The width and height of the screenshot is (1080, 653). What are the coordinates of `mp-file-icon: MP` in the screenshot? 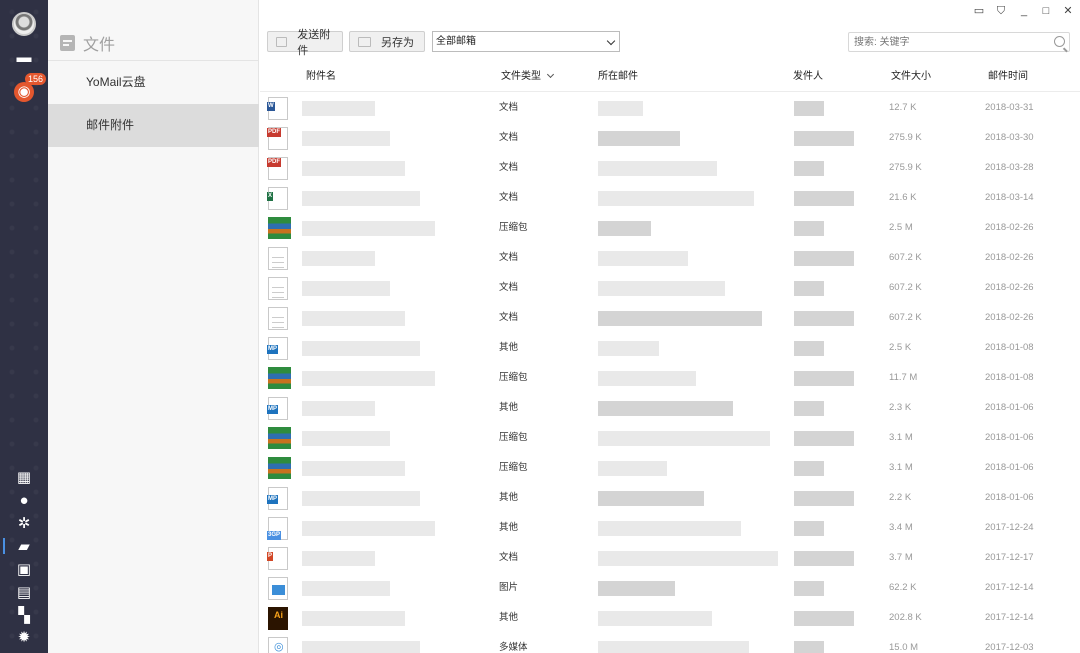 It's located at (277, 348).